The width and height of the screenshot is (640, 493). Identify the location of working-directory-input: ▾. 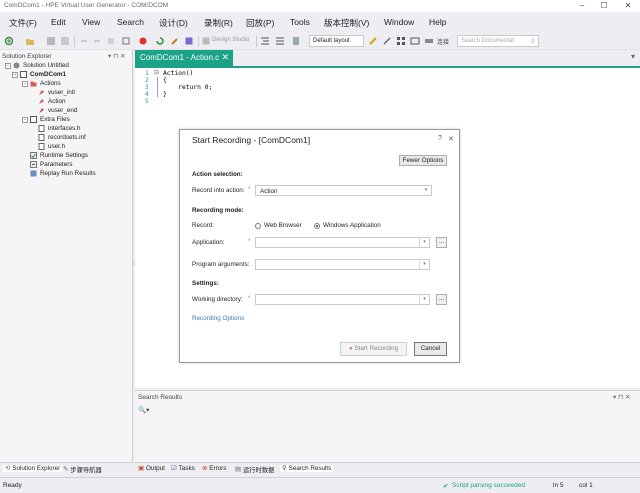
(342, 299).